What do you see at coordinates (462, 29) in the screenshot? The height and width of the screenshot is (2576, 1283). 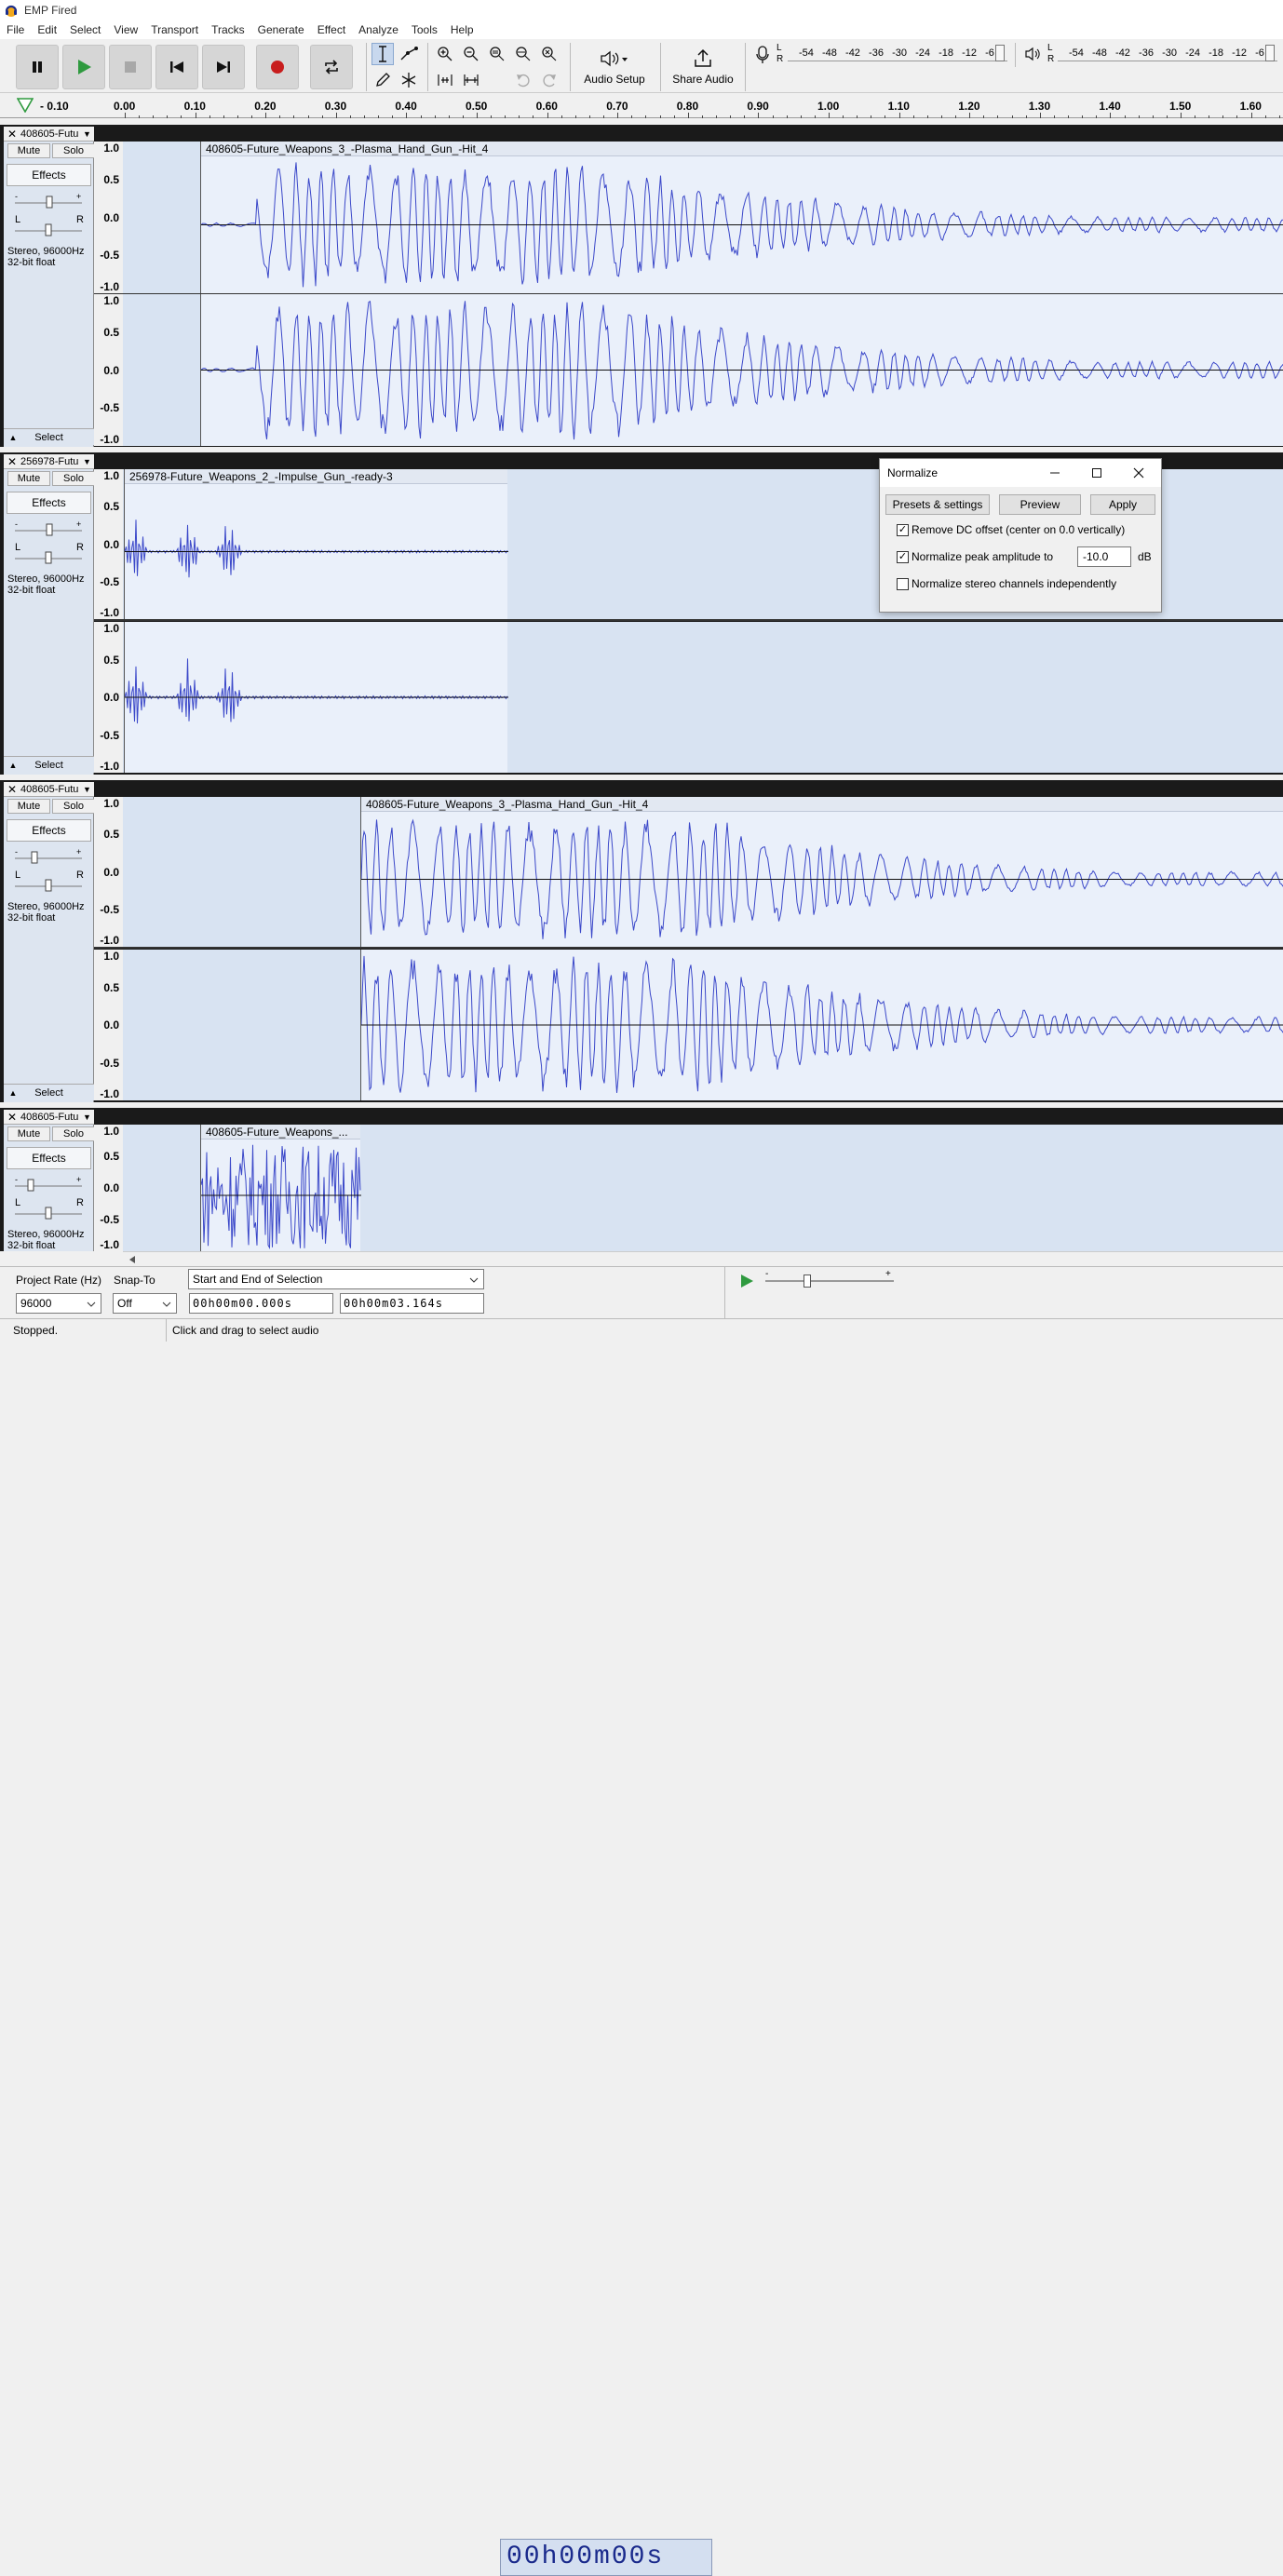 I see `menu-help: Help` at bounding box center [462, 29].